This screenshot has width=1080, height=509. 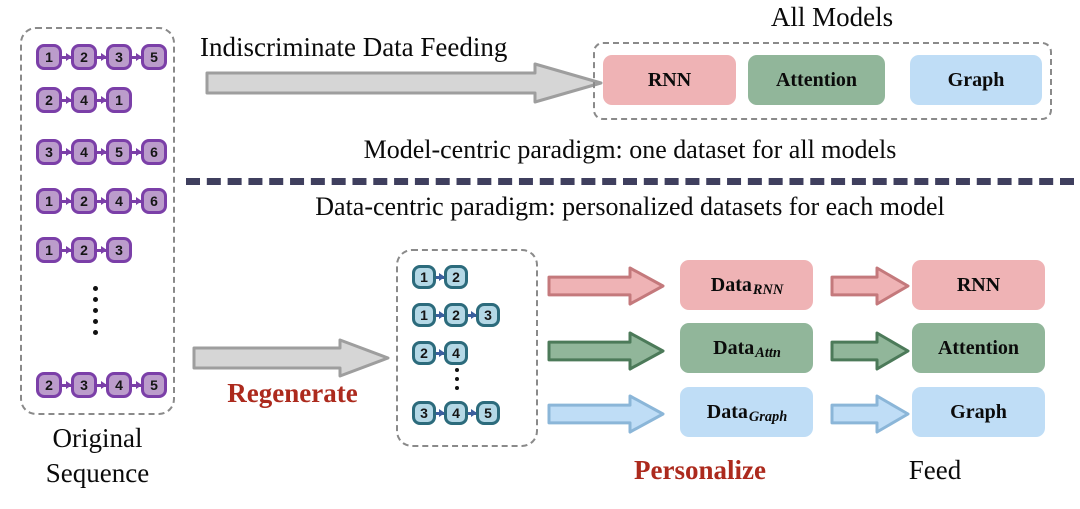 I want to click on top-flow-label: Indiscriminate Data Feeding, so click(x=354, y=47).